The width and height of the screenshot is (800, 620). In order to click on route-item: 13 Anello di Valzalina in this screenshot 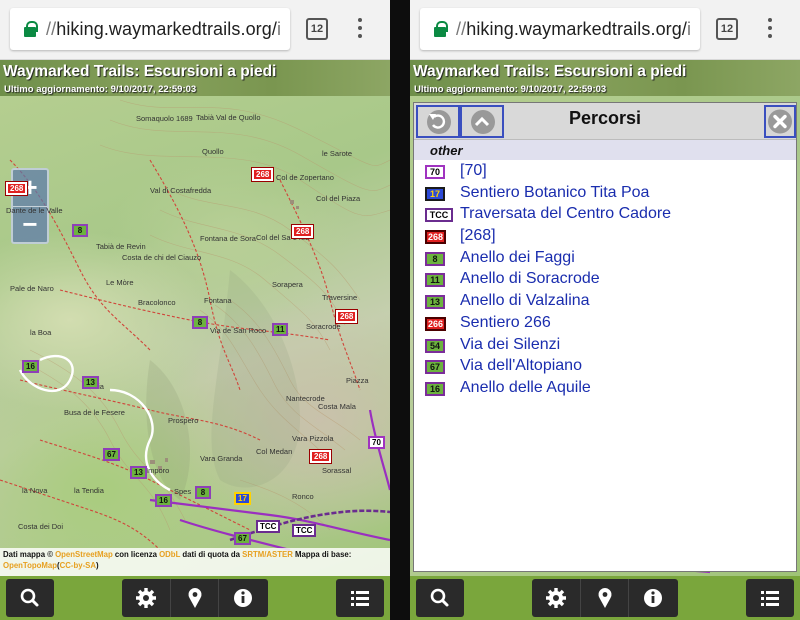, I will do `click(605, 302)`.